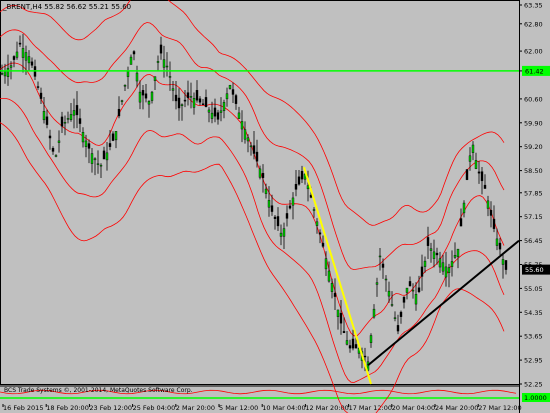 Image resolution: width=550 pixels, height=413 pixels. Describe the element at coordinates (370, 408) in the screenshot. I see `time-tick-label: 17 Mar 12:00` at that location.